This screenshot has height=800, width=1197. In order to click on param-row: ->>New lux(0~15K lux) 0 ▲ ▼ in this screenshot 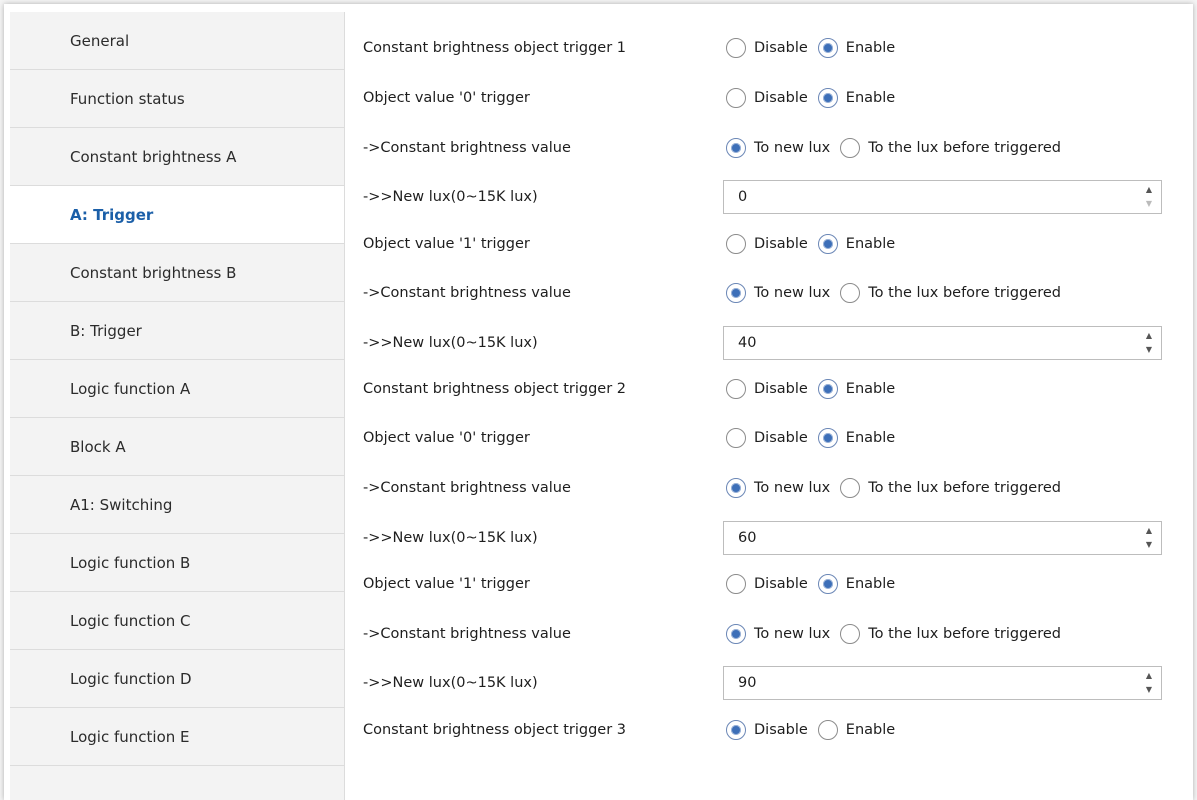, I will do `click(755, 197)`.